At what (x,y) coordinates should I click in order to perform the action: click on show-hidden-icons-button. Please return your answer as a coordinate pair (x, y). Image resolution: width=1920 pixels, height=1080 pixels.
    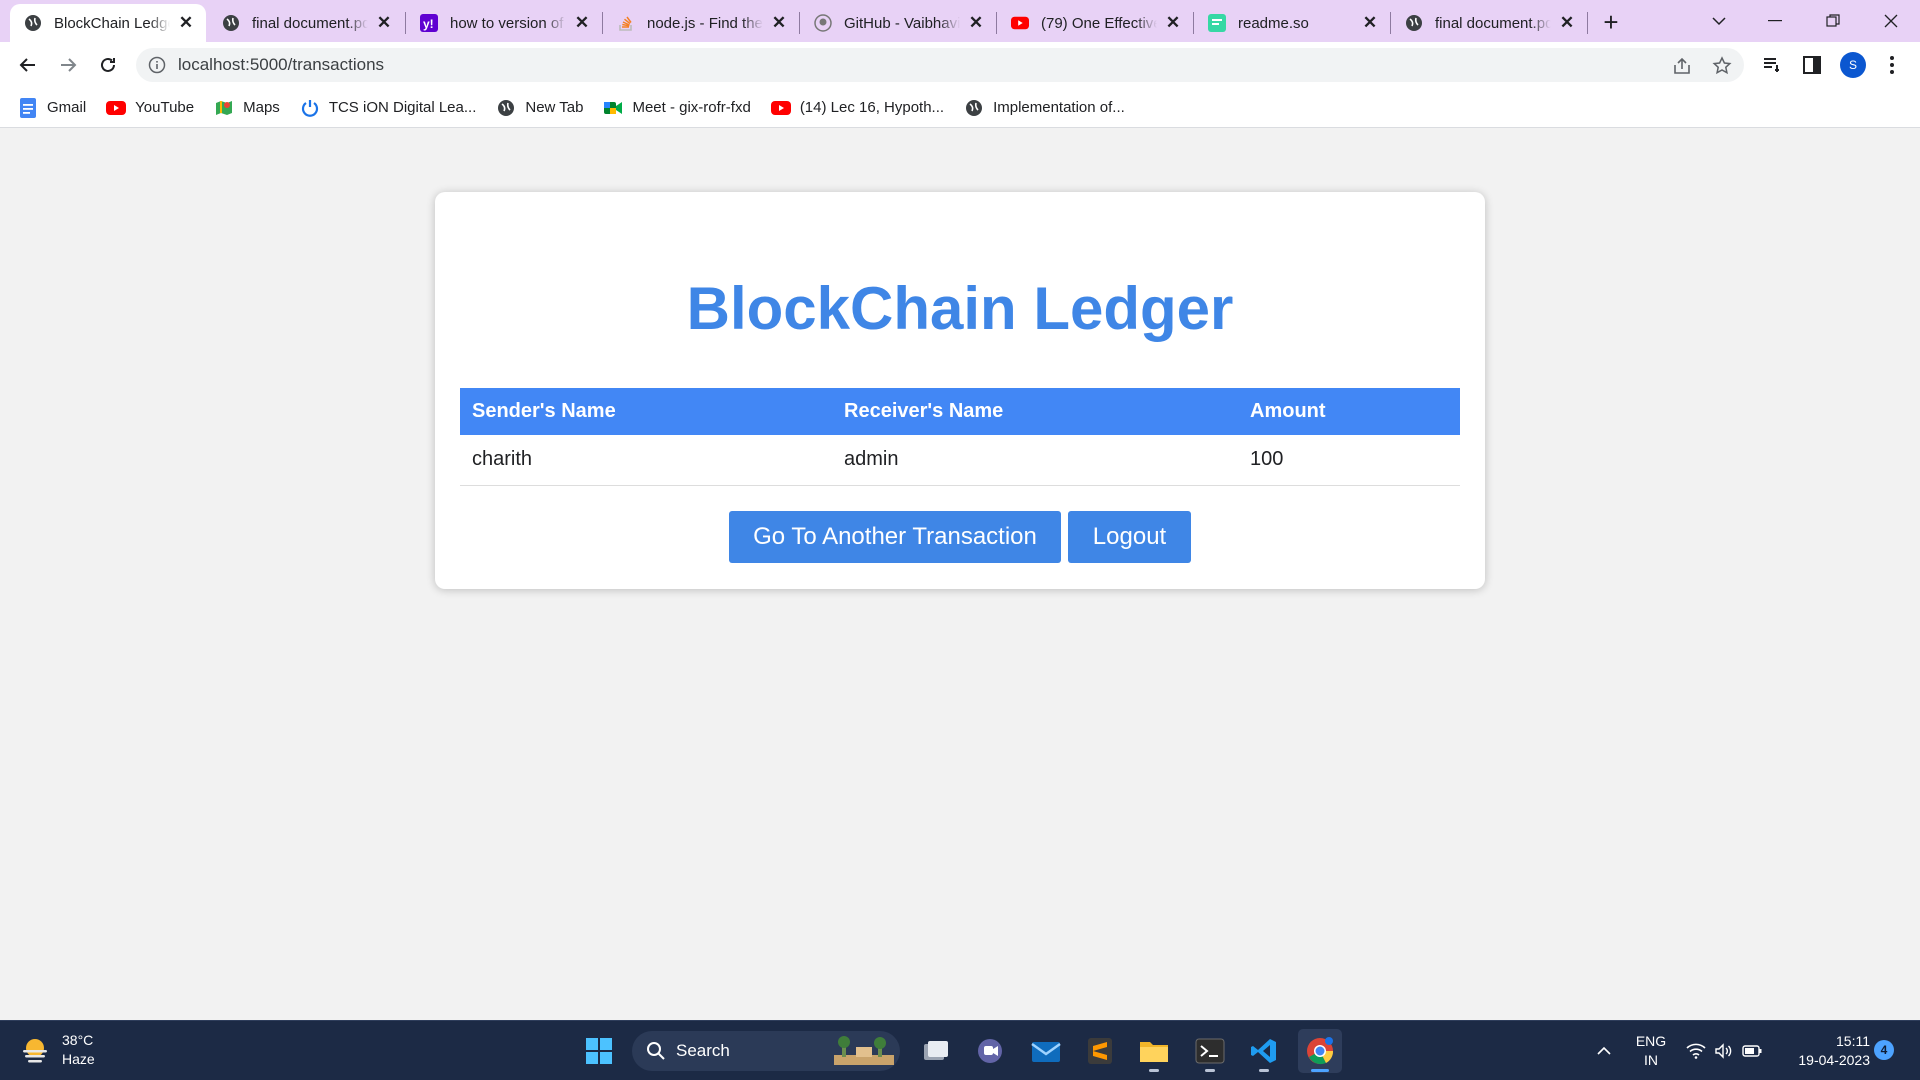
    Looking at the image, I should click on (1604, 1050).